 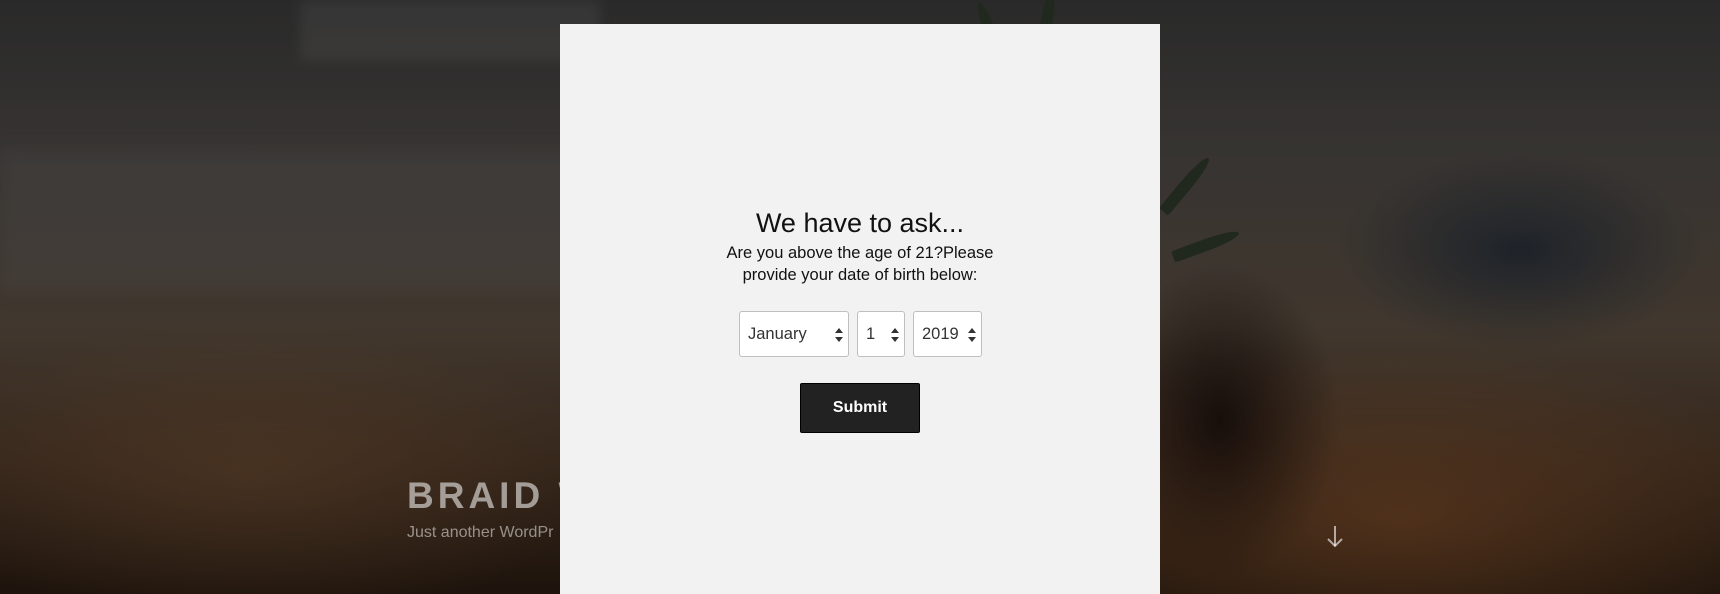 I want to click on site-tagline: Just another WordPr, so click(x=480, y=532).